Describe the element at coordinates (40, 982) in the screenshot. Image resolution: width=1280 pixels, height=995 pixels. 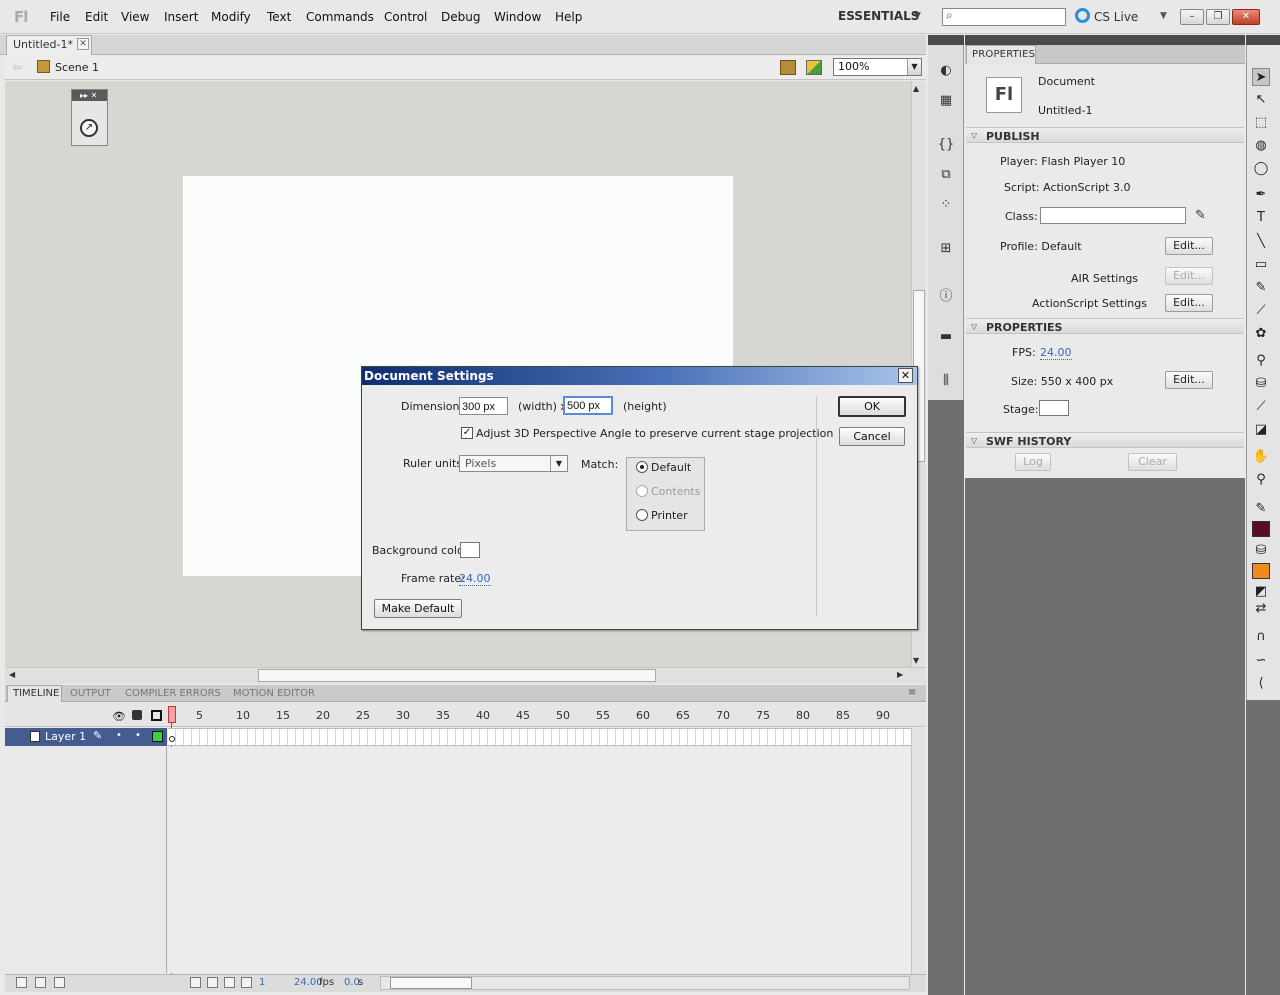
I see `new-folder-icon` at that location.